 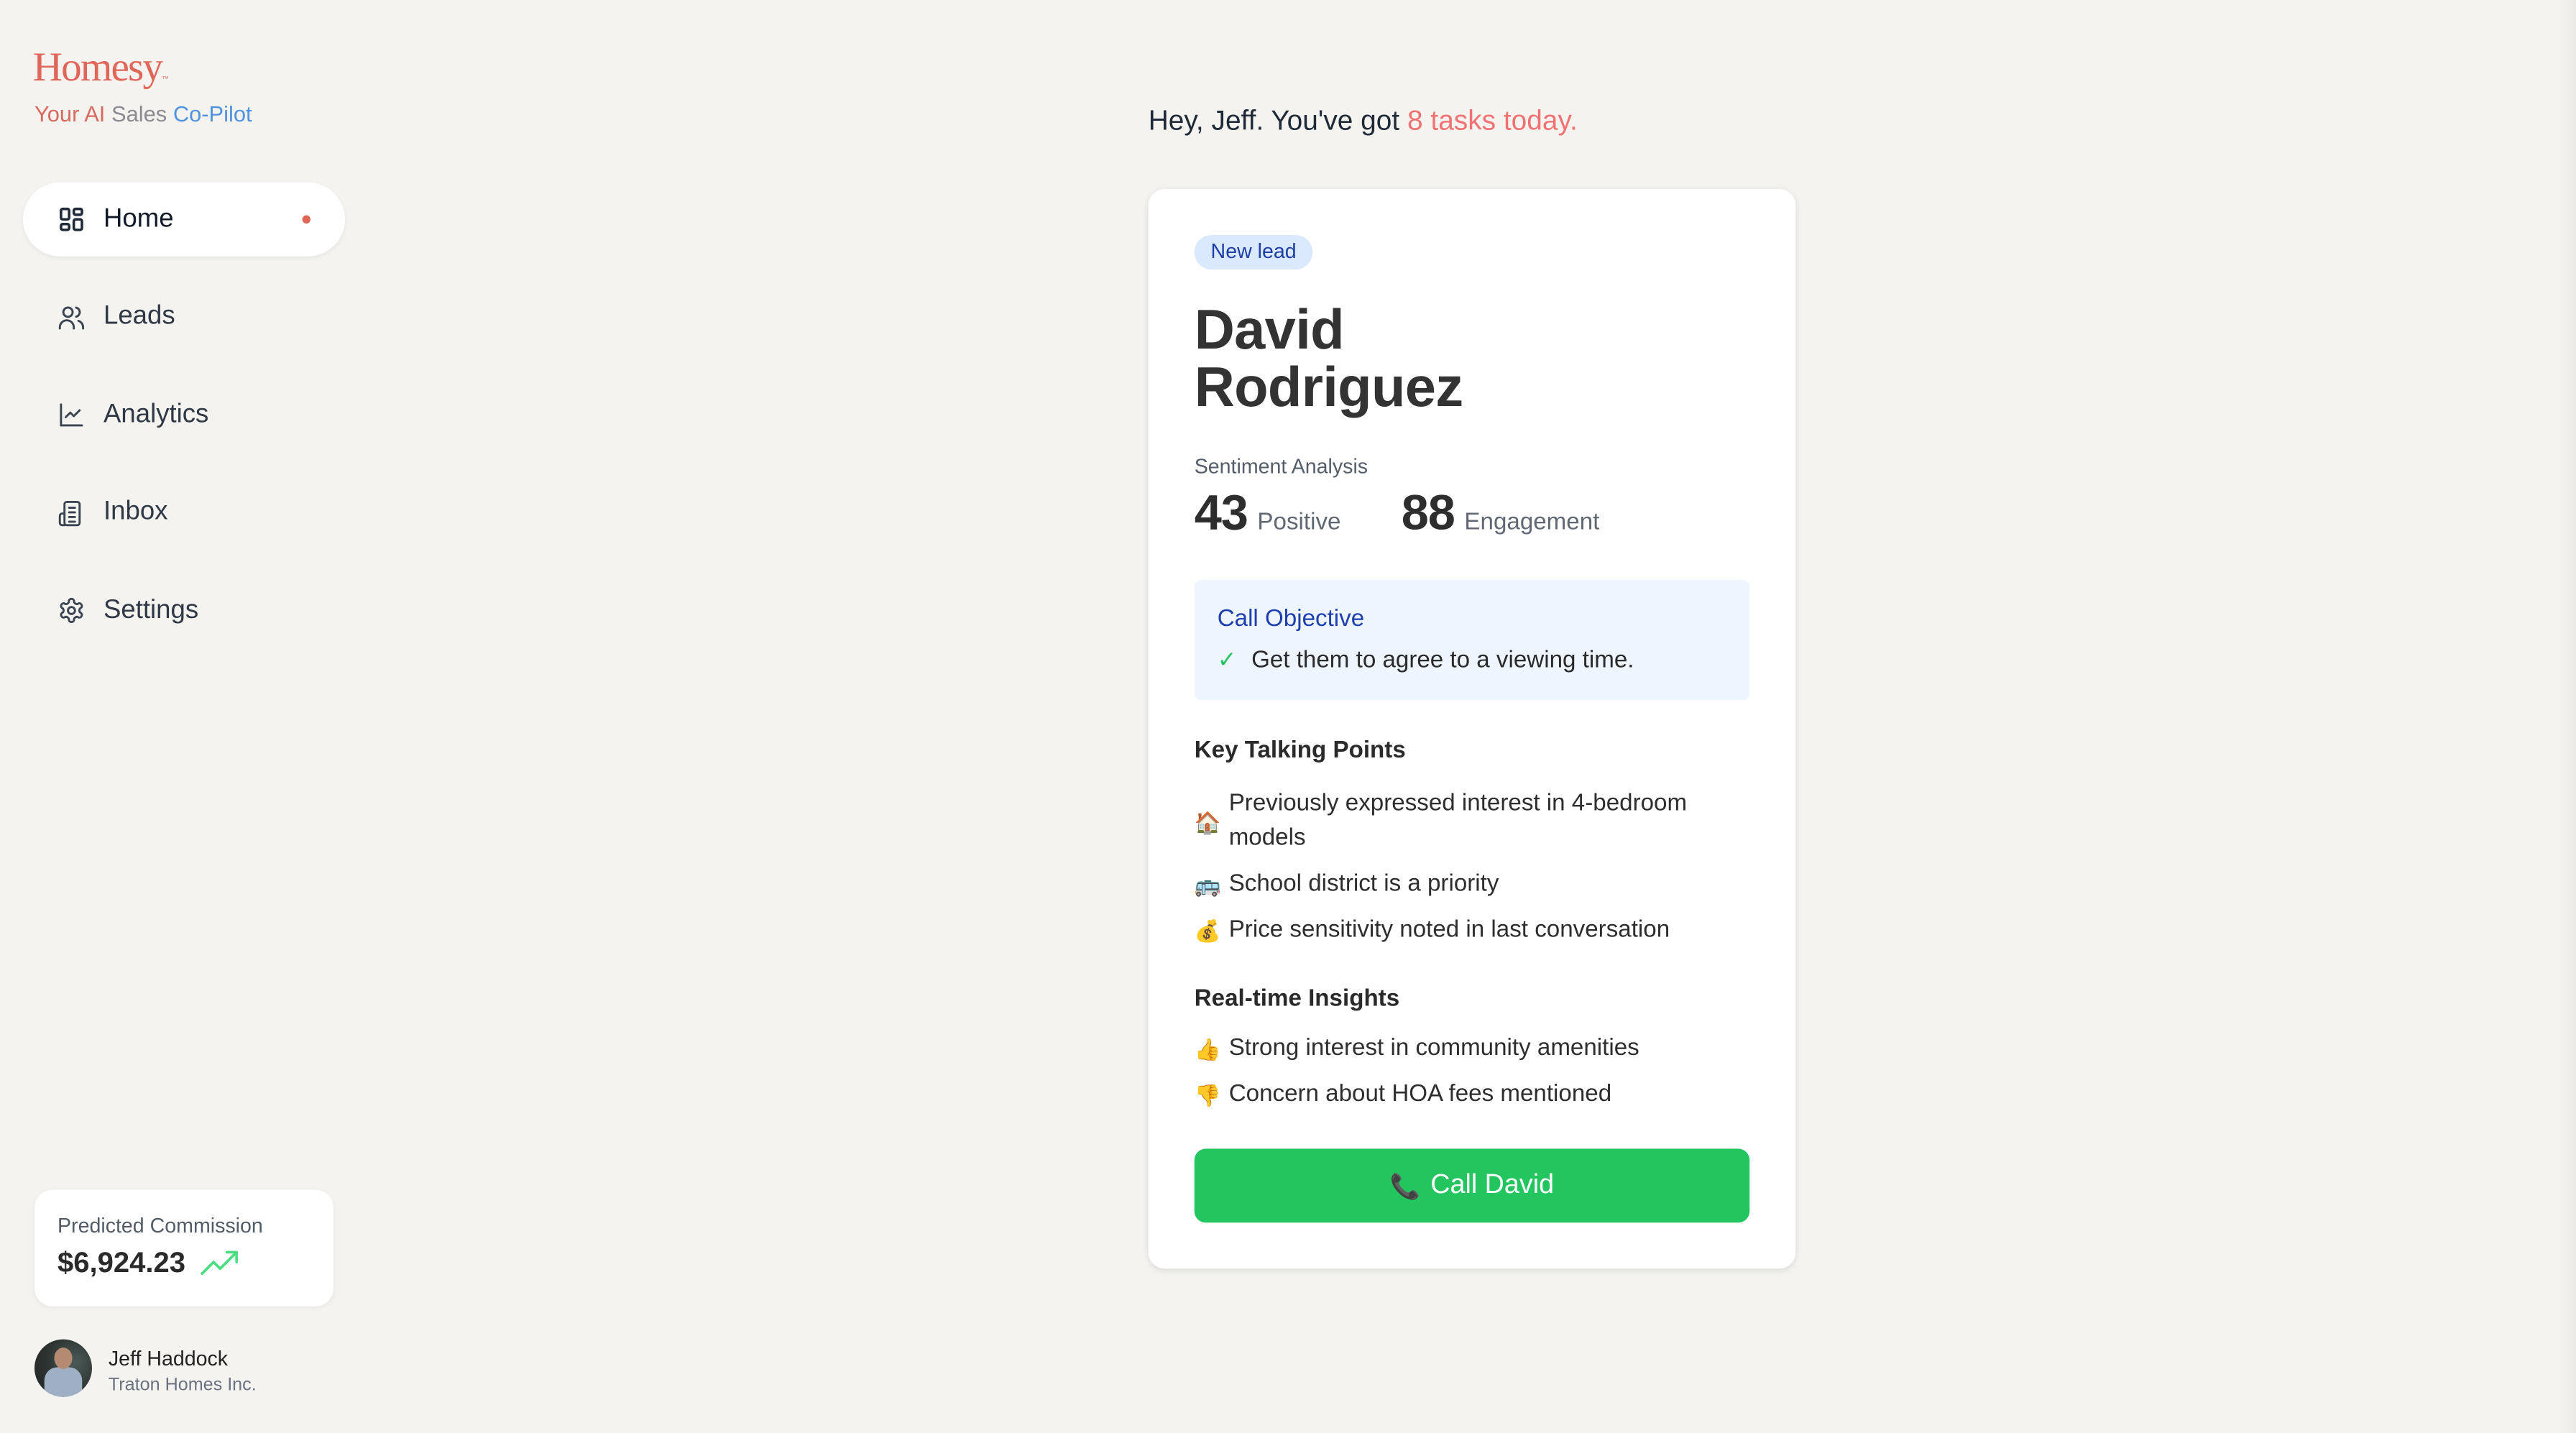 I want to click on status-badge: New lead, so click(x=1253, y=252).